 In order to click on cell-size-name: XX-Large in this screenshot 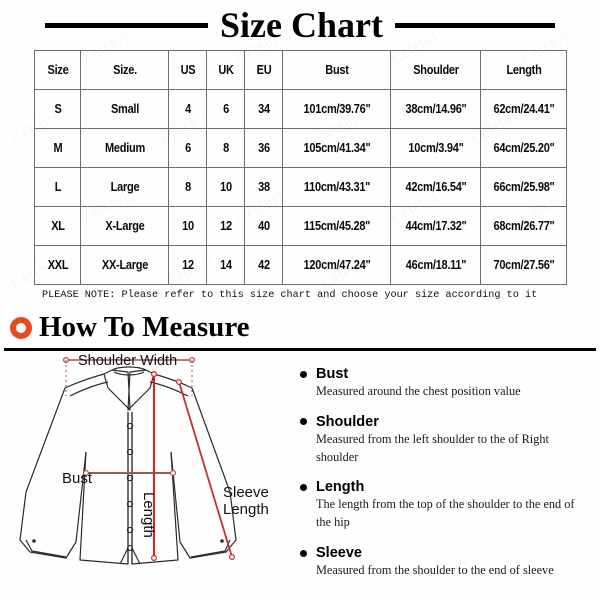, I will do `click(124, 265)`.